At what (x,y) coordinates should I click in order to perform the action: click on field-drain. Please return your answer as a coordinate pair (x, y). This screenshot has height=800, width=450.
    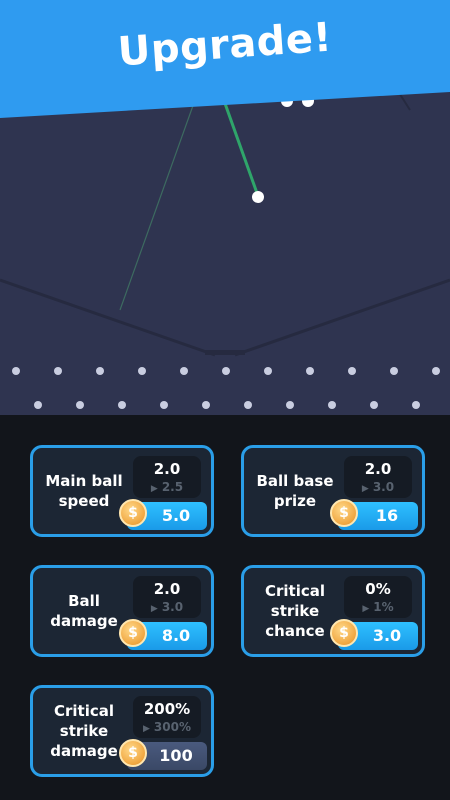
    Looking at the image, I should click on (225, 352).